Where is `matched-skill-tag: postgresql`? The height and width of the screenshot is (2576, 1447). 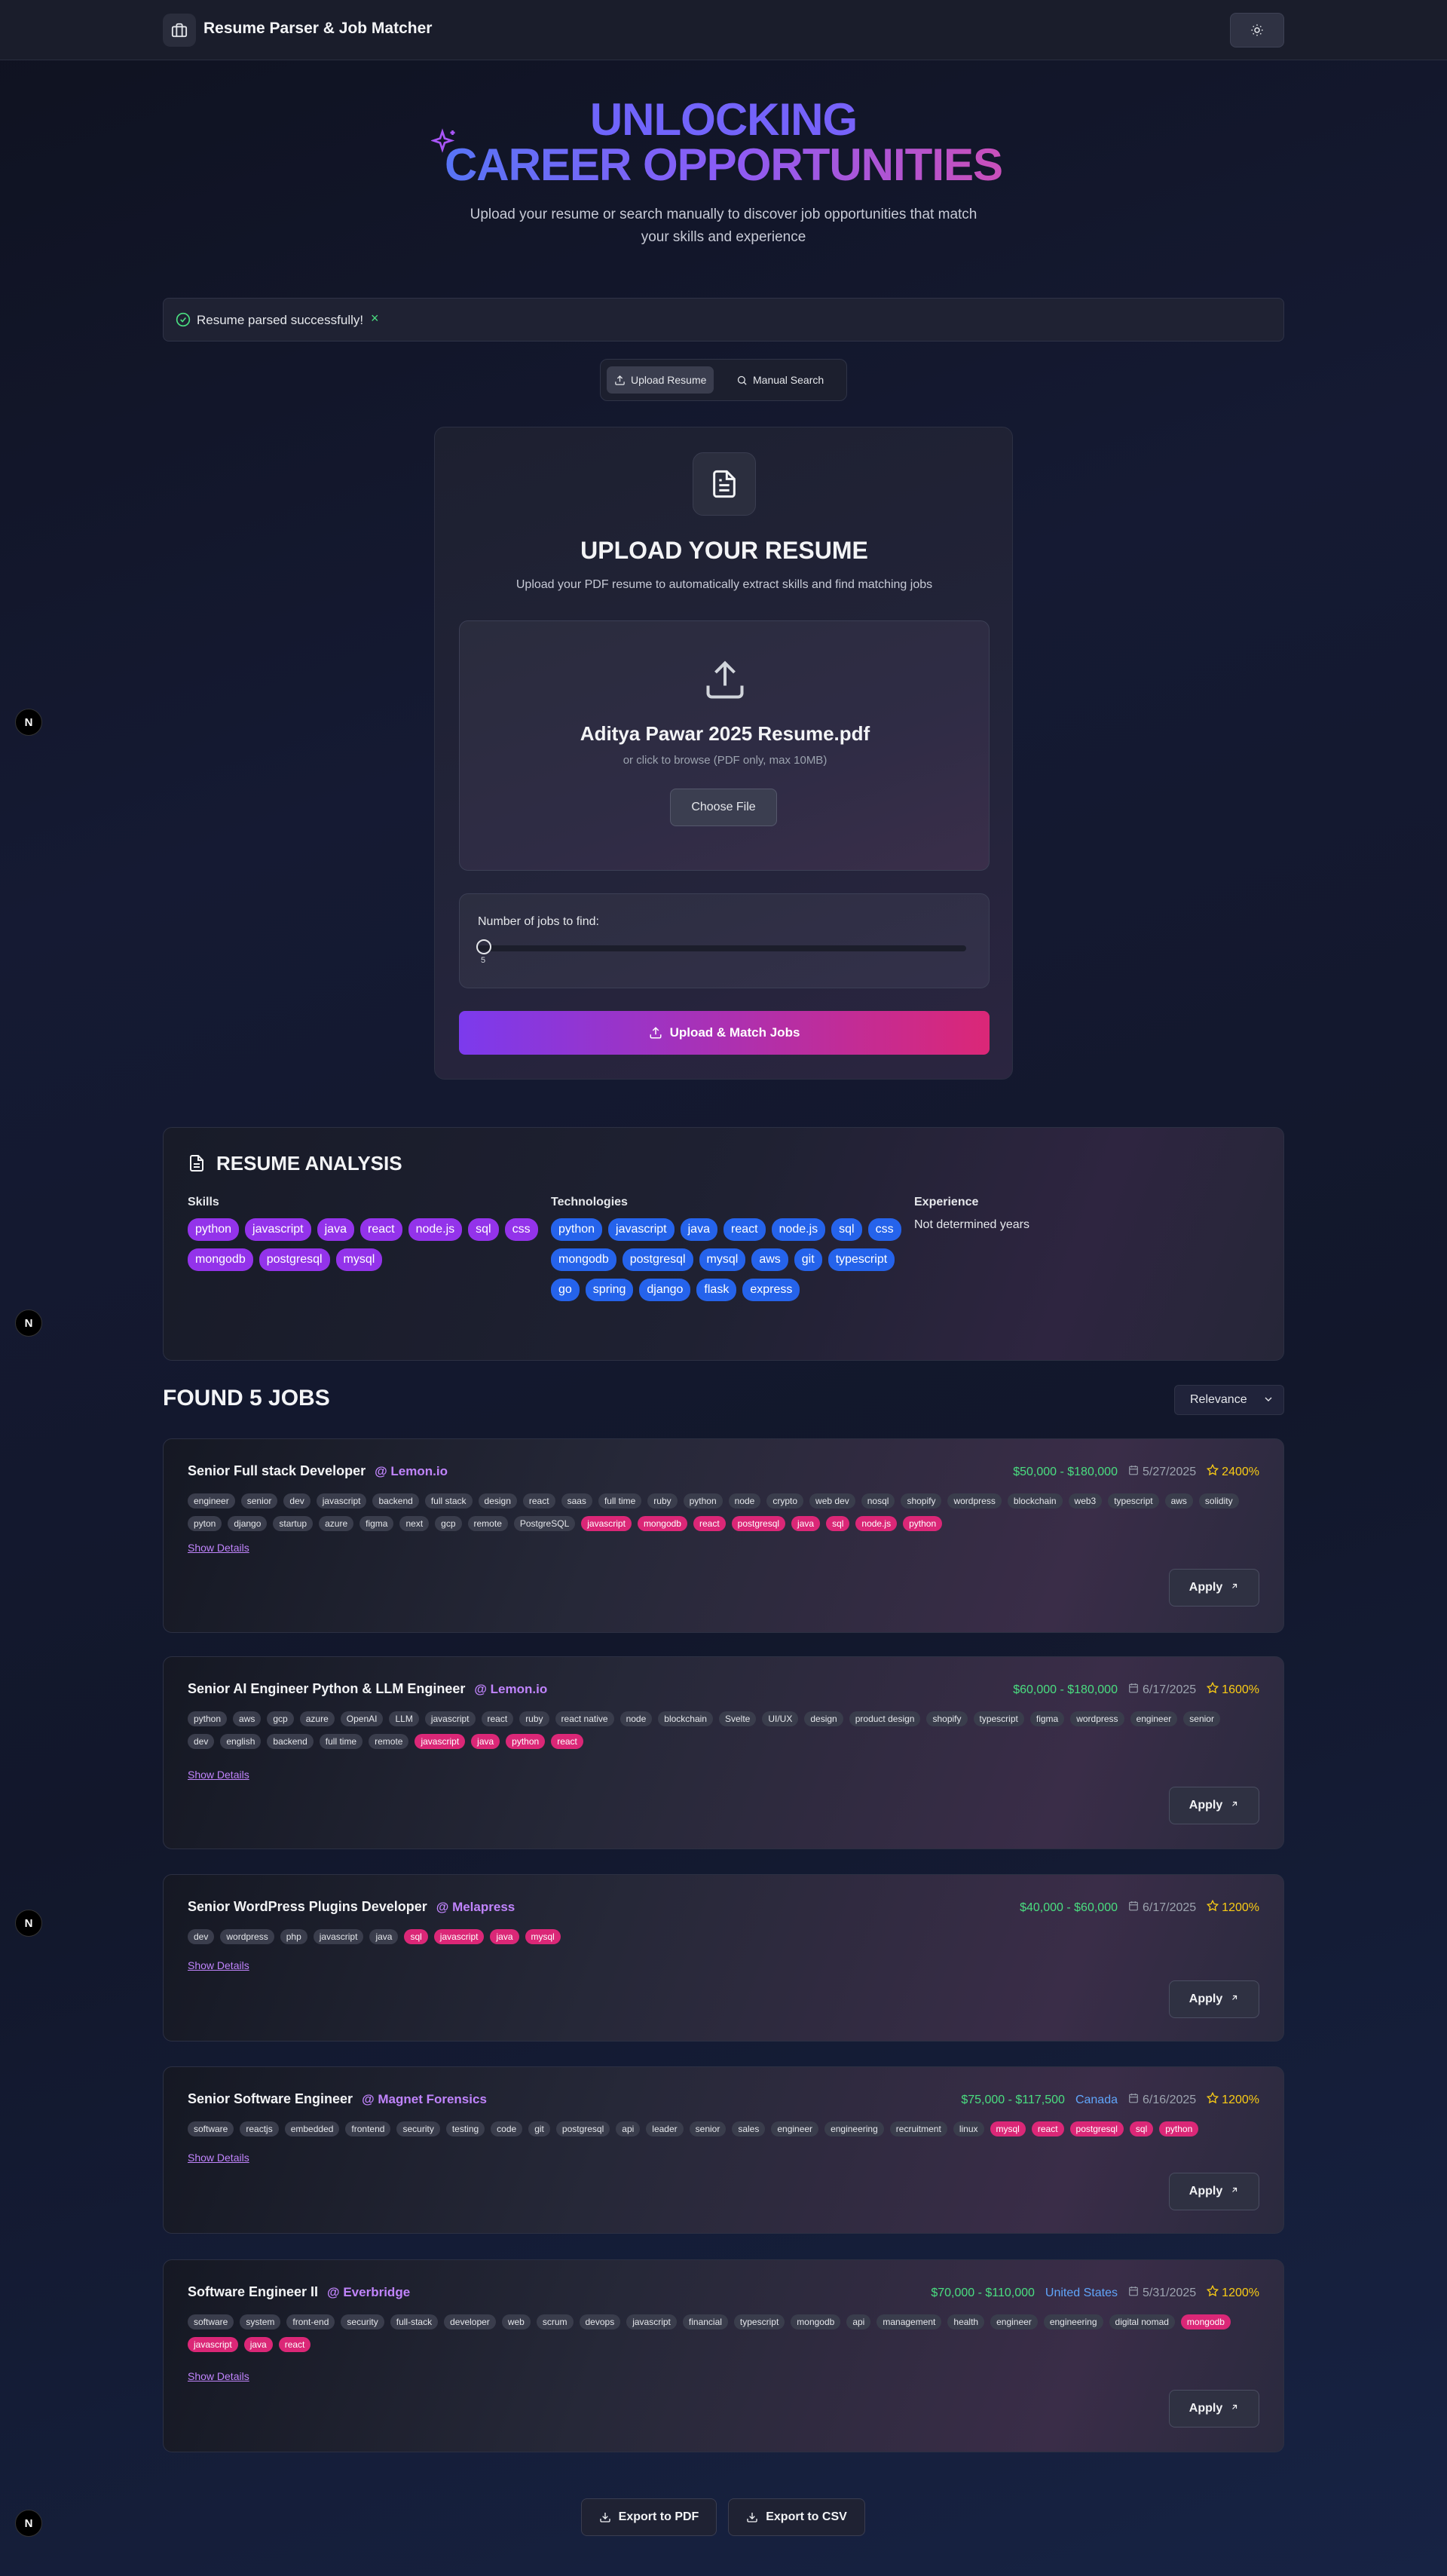 matched-skill-tag: postgresql is located at coordinates (758, 1523).